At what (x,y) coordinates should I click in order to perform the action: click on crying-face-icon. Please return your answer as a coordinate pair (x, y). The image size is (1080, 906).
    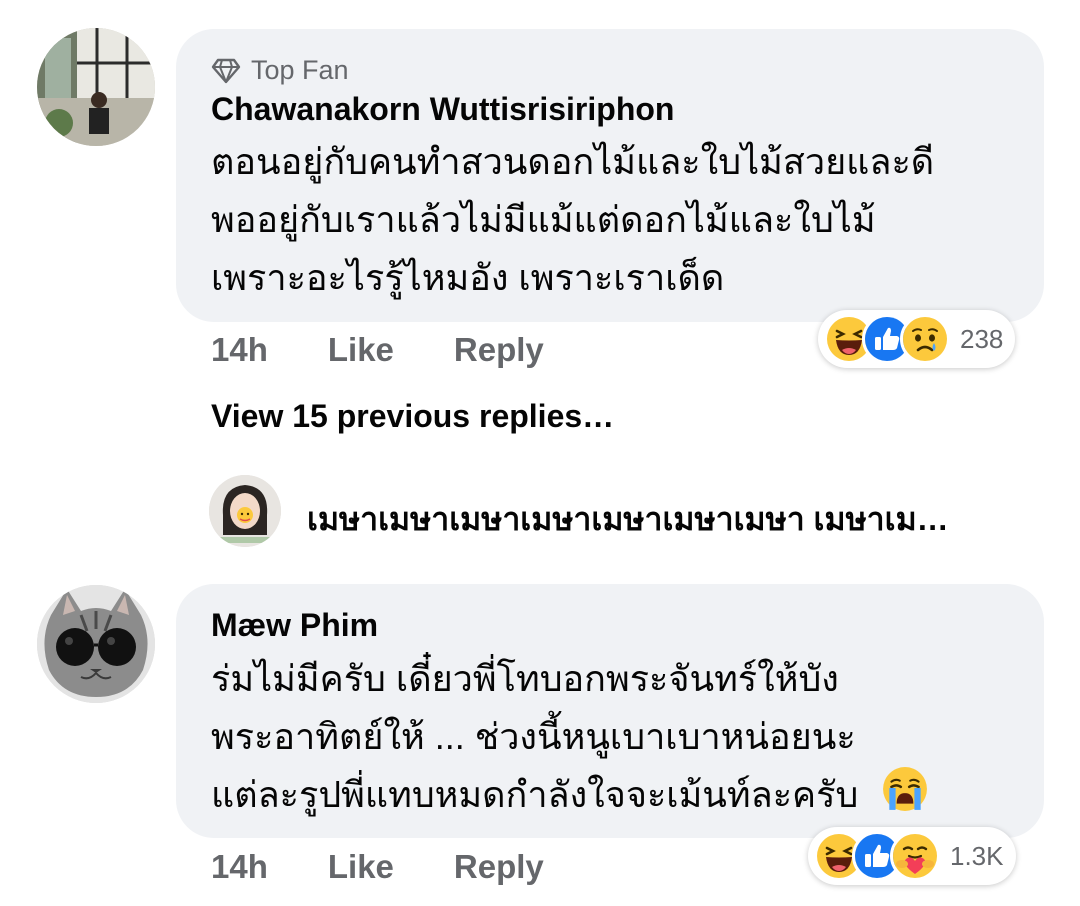
    Looking at the image, I should click on (905, 797).